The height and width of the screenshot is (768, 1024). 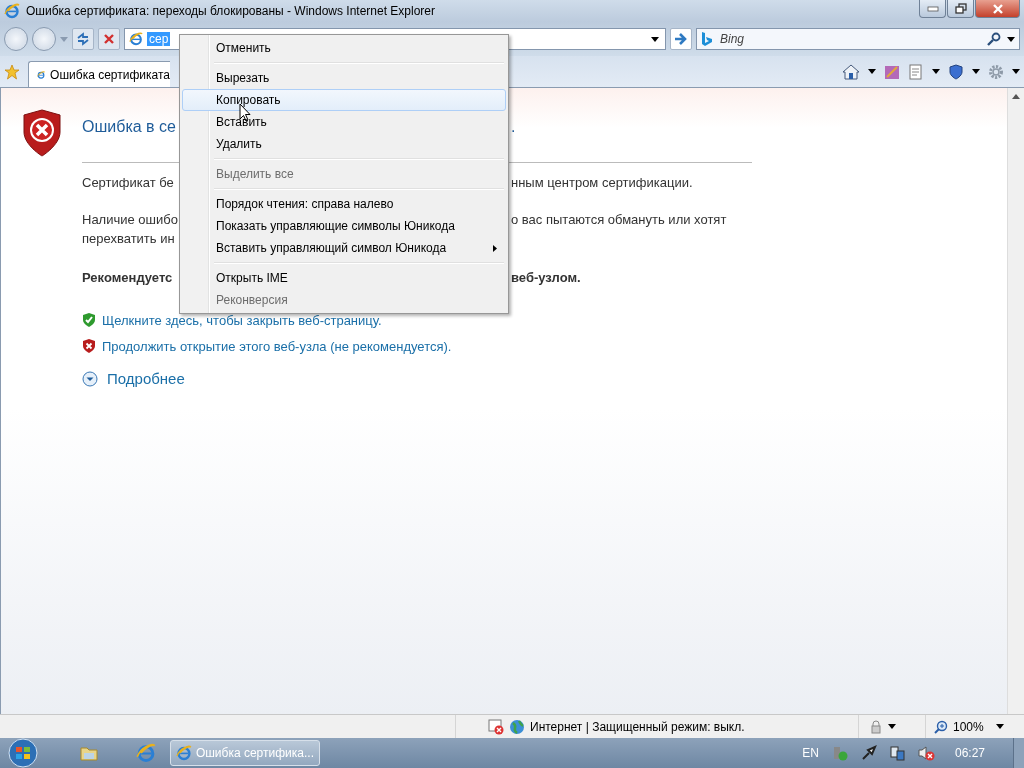 What do you see at coordinates (619, 220) in the screenshot?
I see `body-text: о вас пытаются обмануть или хотят` at bounding box center [619, 220].